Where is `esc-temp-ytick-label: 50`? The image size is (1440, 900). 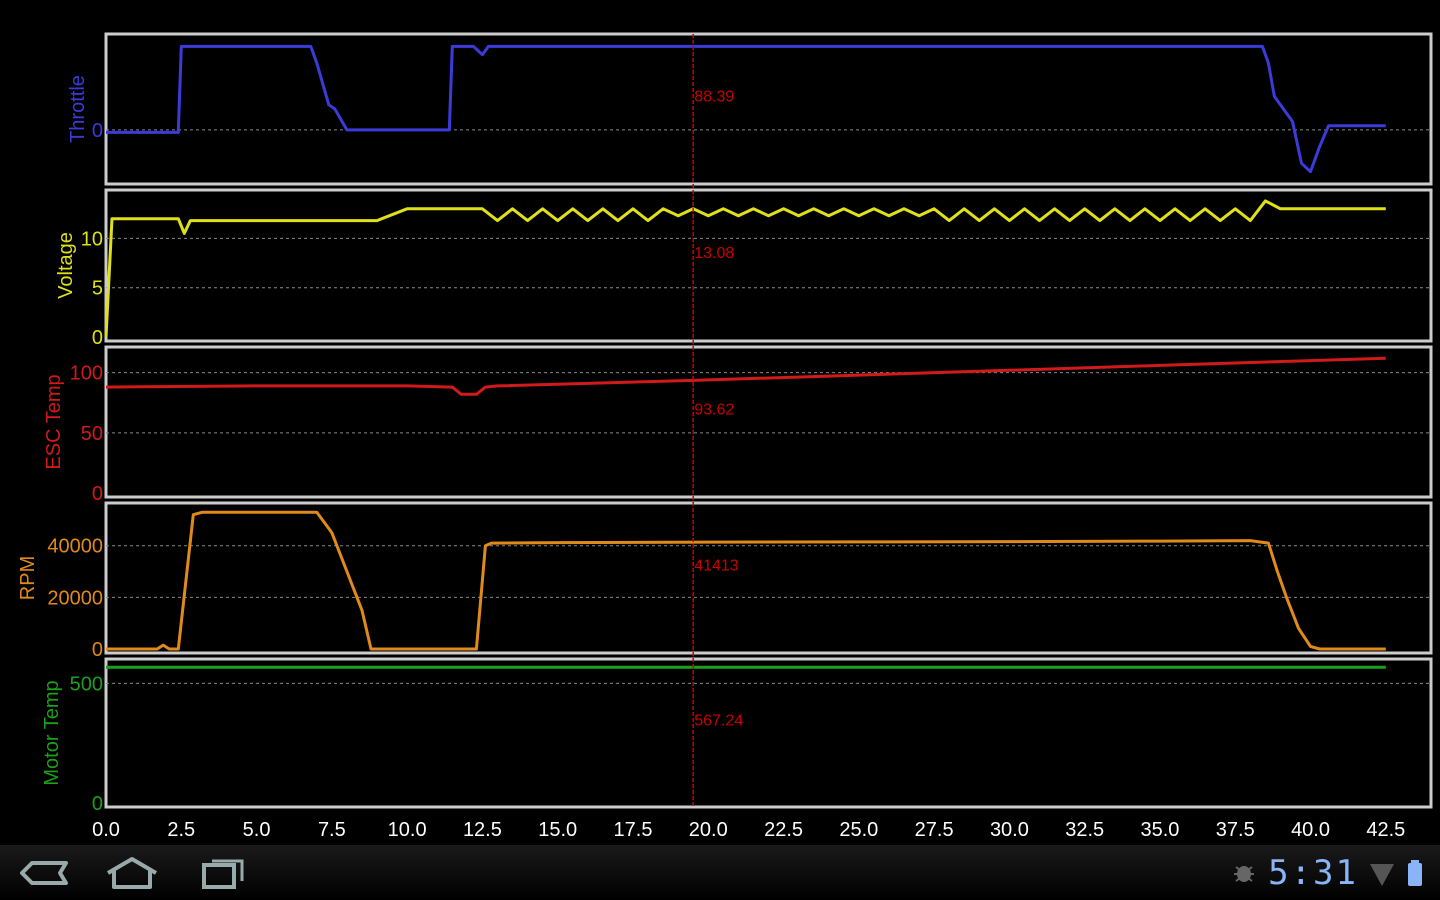
esc-temp-ytick-label: 50 is located at coordinates (92, 434).